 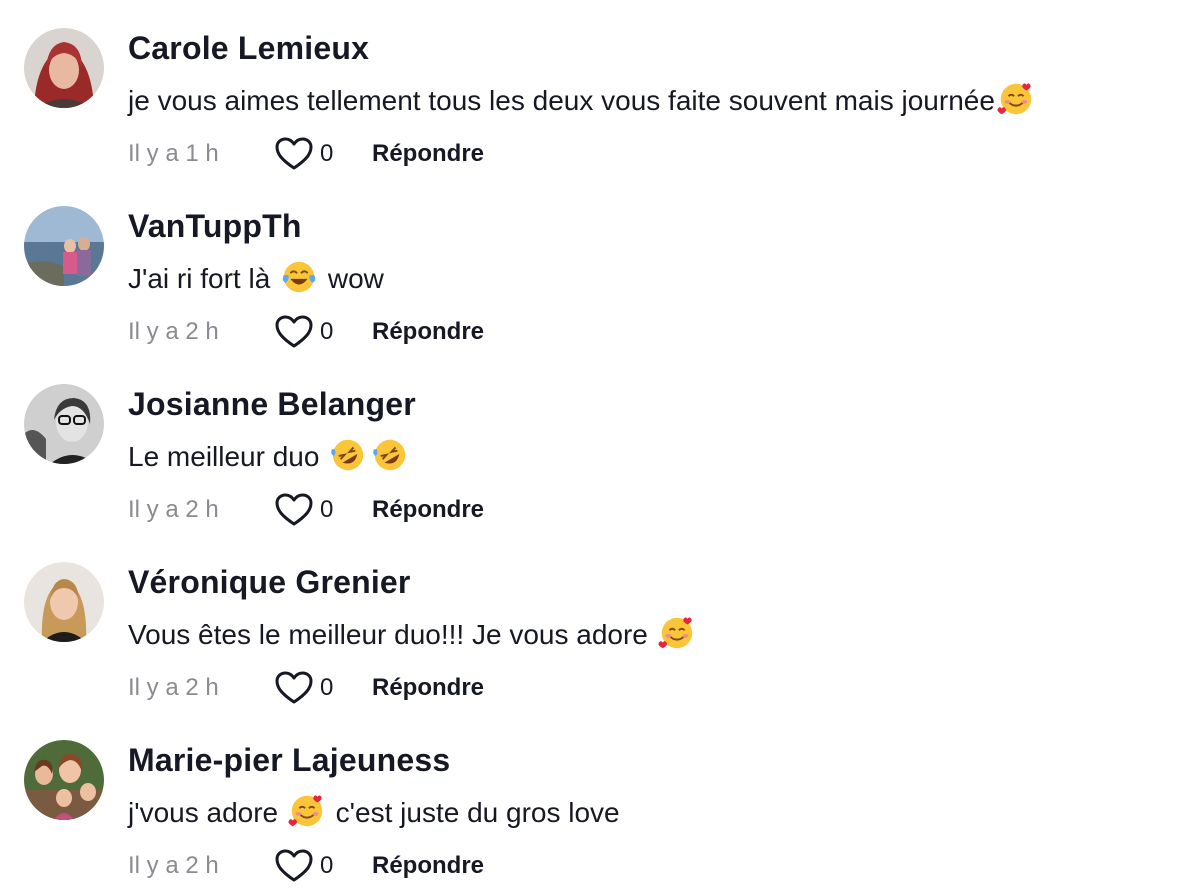 What do you see at coordinates (355, 278) in the screenshot?
I see `comment-text-part: wow` at bounding box center [355, 278].